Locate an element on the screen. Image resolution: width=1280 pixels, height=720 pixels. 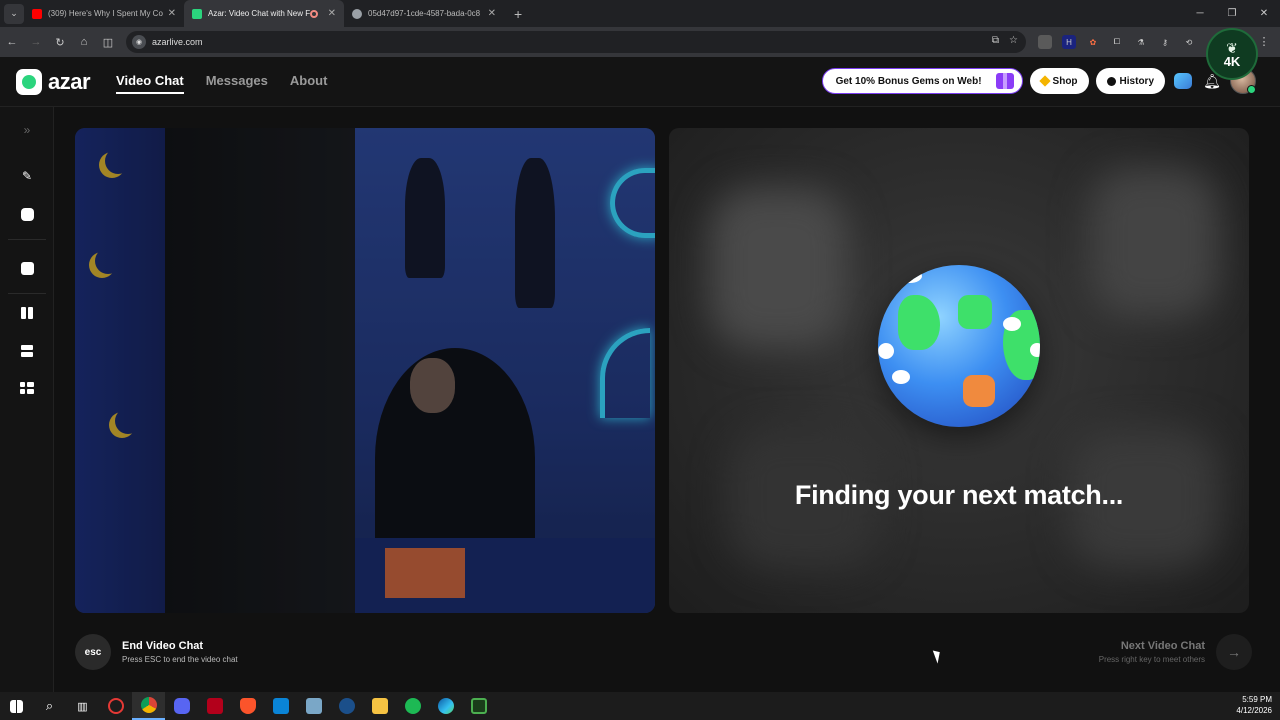
puzzle-icon: ⧠ is located at coordinates (1117, 42).